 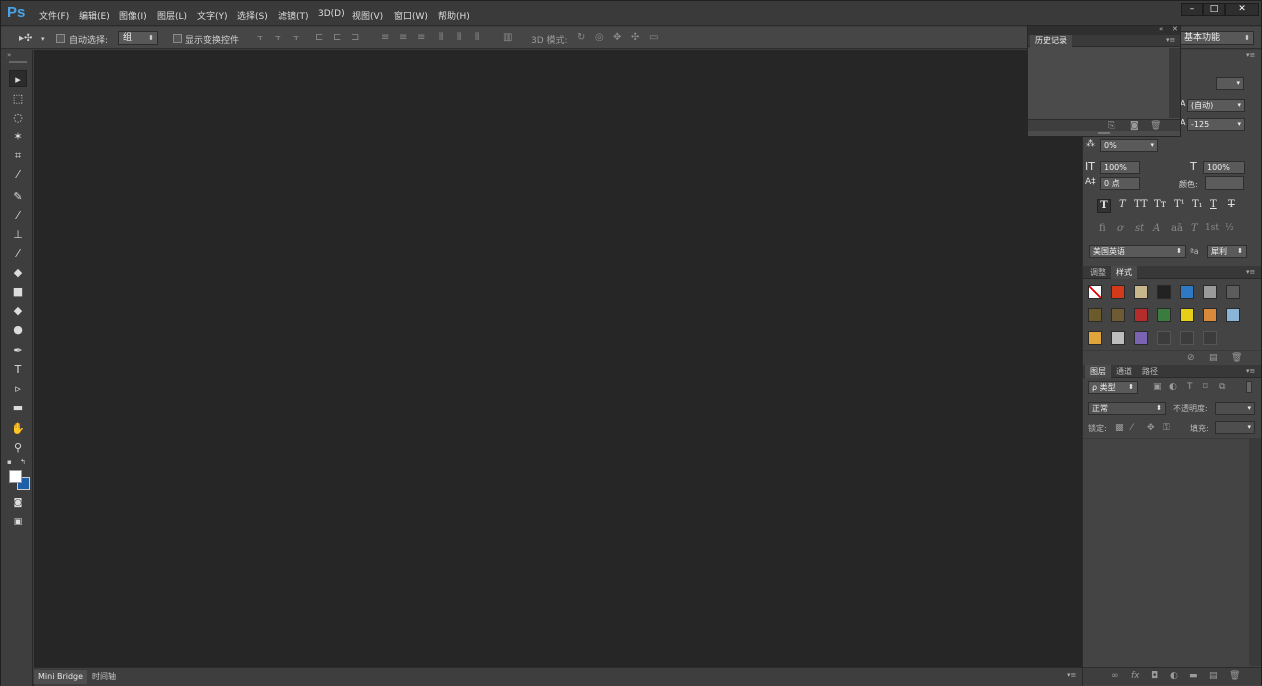 What do you see at coordinates (252, 15) in the screenshot?
I see `menu-select: 选择(S)` at bounding box center [252, 15].